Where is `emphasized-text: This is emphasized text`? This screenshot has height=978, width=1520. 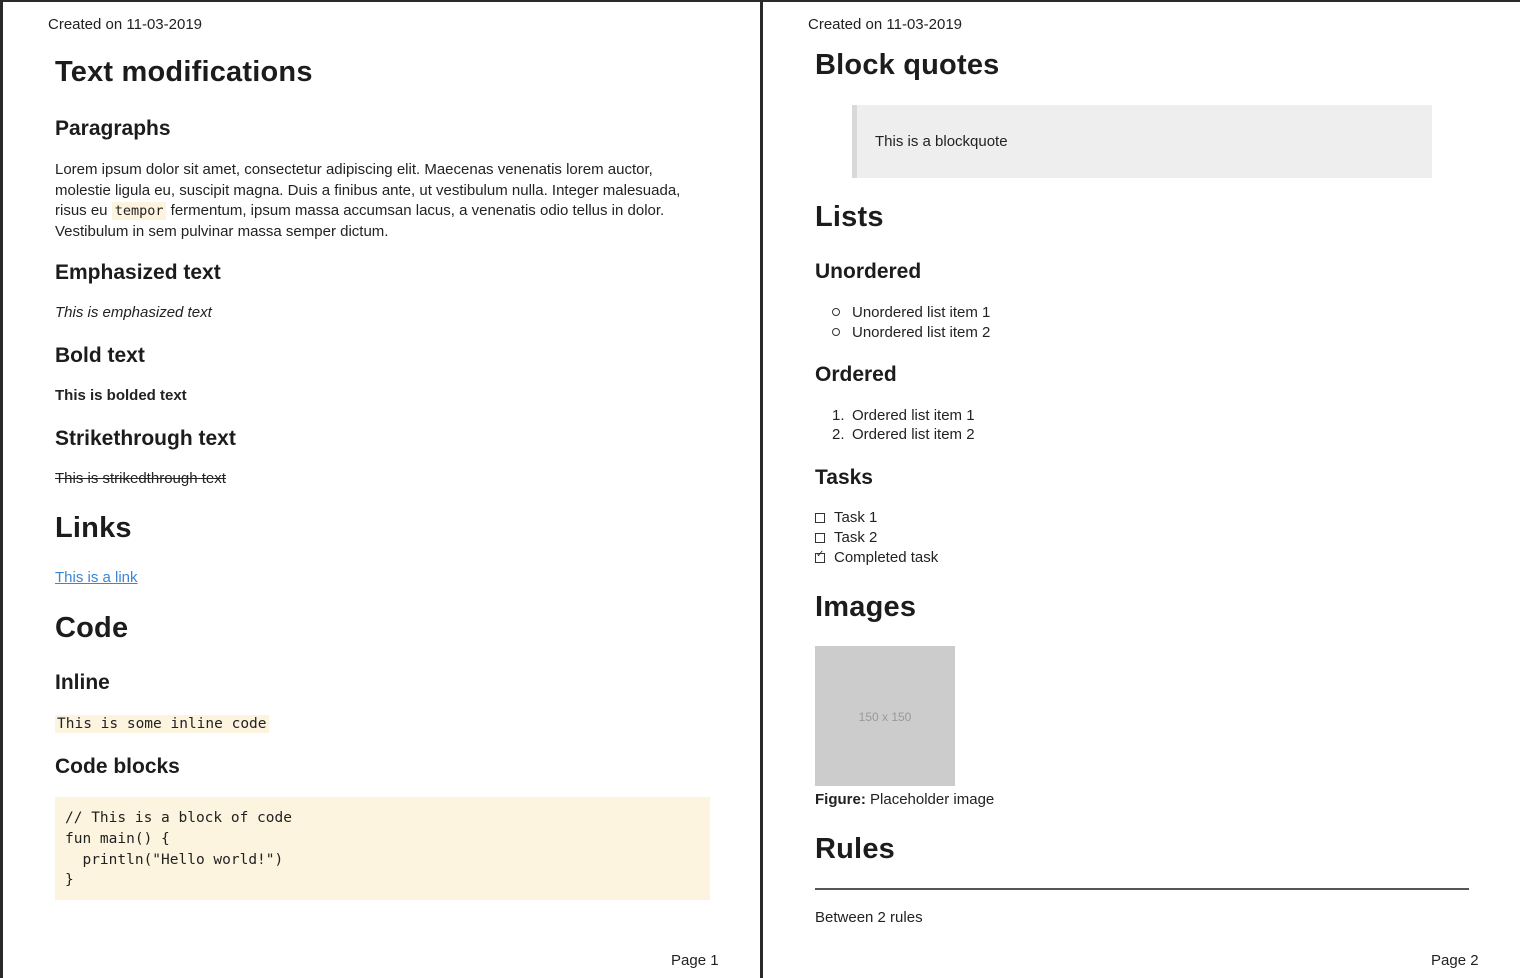 emphasized-text: This is emphasized text is located at coordinates (133, 312).